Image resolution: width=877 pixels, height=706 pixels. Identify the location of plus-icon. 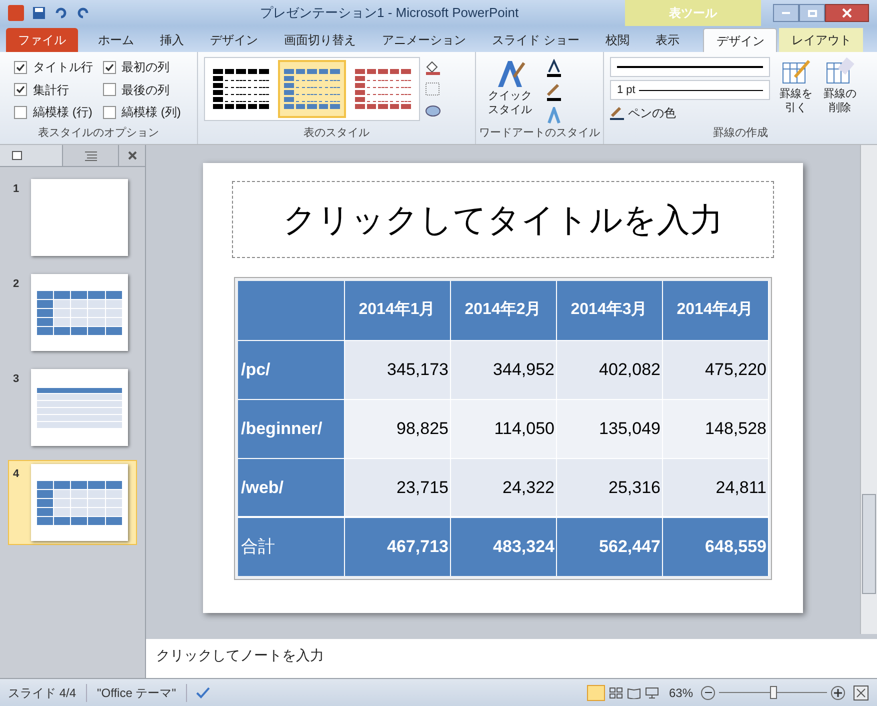
(838, 692).